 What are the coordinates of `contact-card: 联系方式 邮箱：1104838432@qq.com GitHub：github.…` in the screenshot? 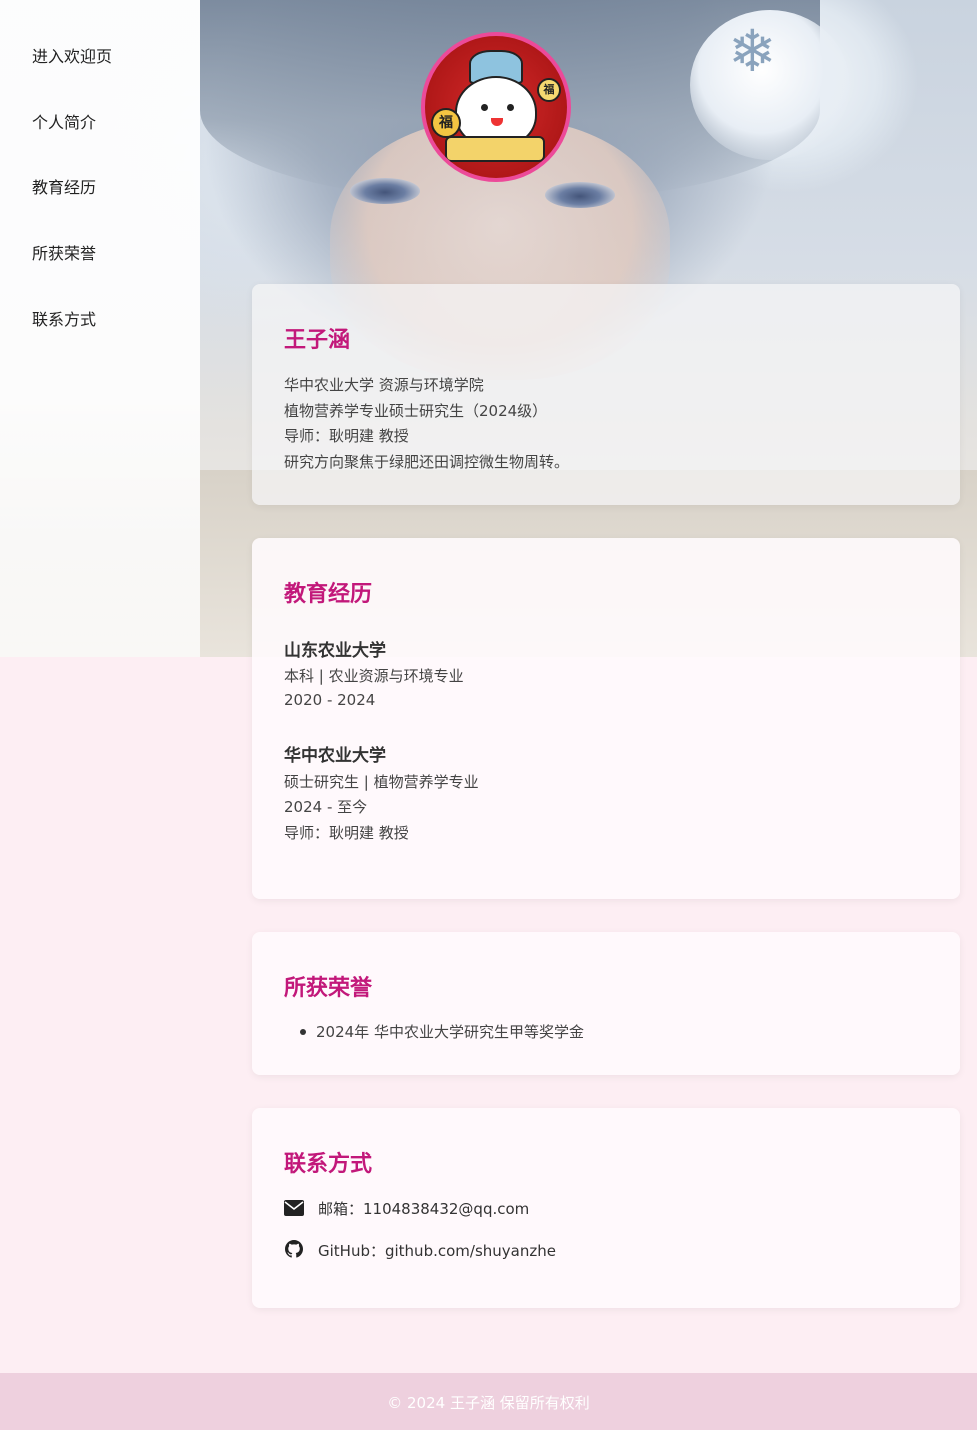 It's located at (606, 1208).